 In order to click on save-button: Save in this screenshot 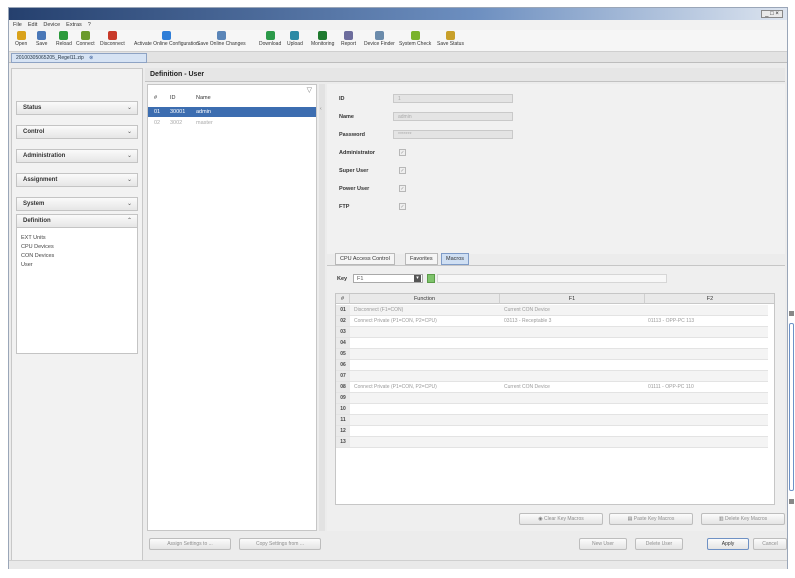, I will do `click(41, 39)`.